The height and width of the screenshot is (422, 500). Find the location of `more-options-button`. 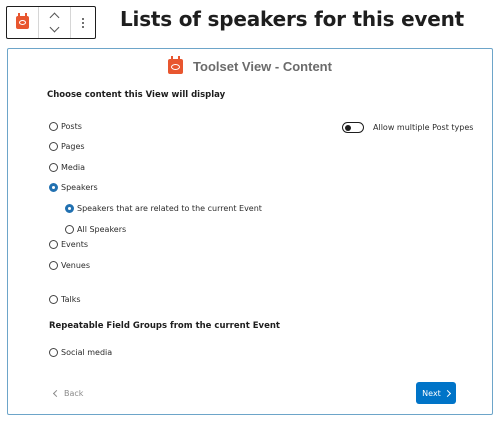

more-options-button is located at coordinates (83, 22).